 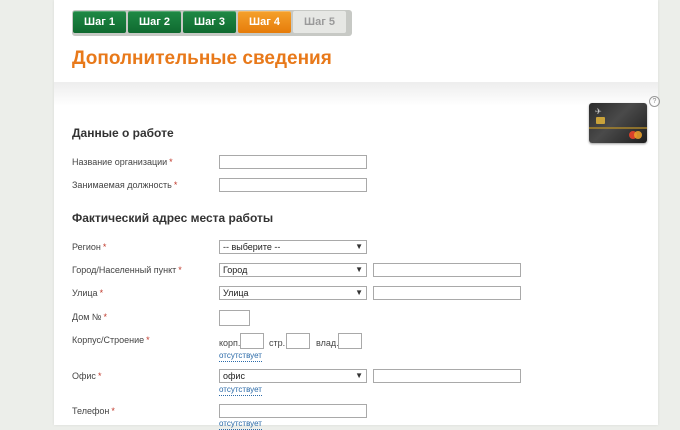 I want to click on house-label: Дом № *, so click(x=89, y=317).